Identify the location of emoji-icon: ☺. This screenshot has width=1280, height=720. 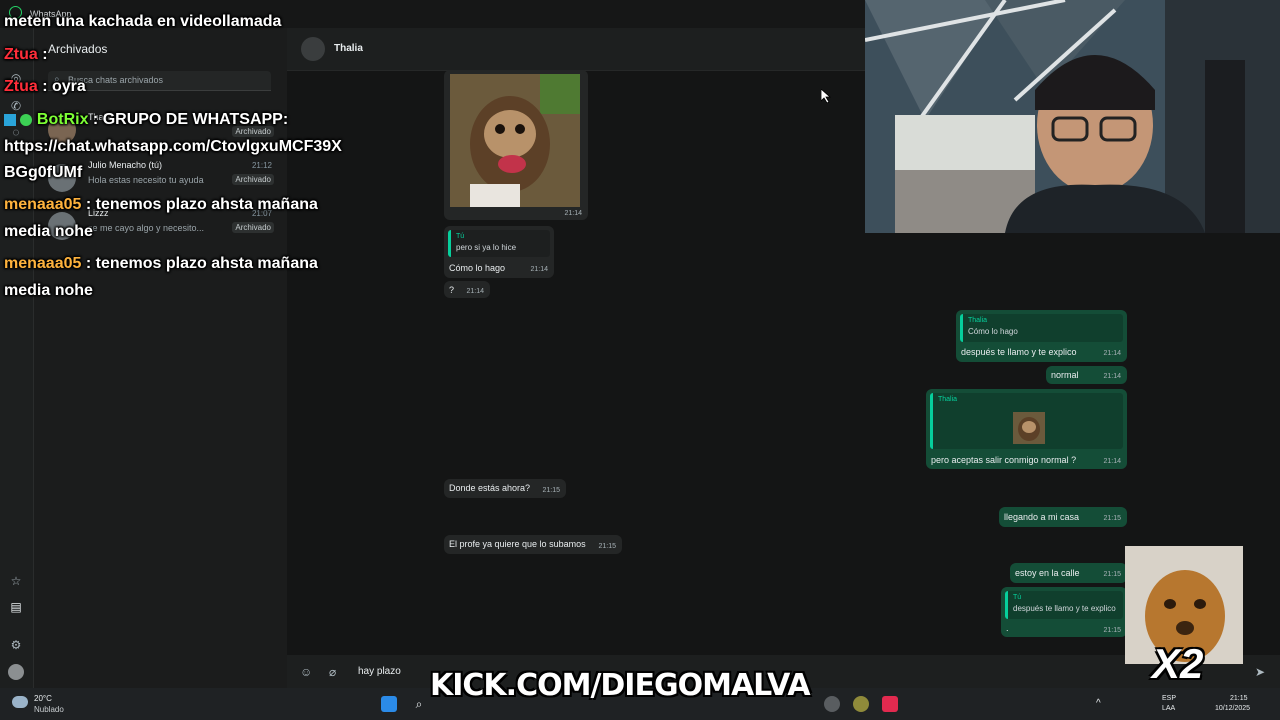
(306, 672).